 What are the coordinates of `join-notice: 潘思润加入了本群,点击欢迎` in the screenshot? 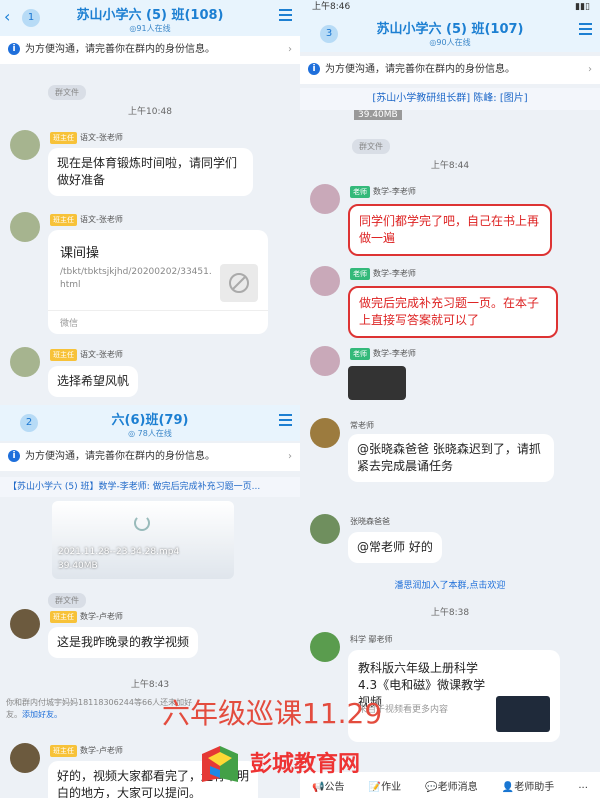 It's located at (450, 586).